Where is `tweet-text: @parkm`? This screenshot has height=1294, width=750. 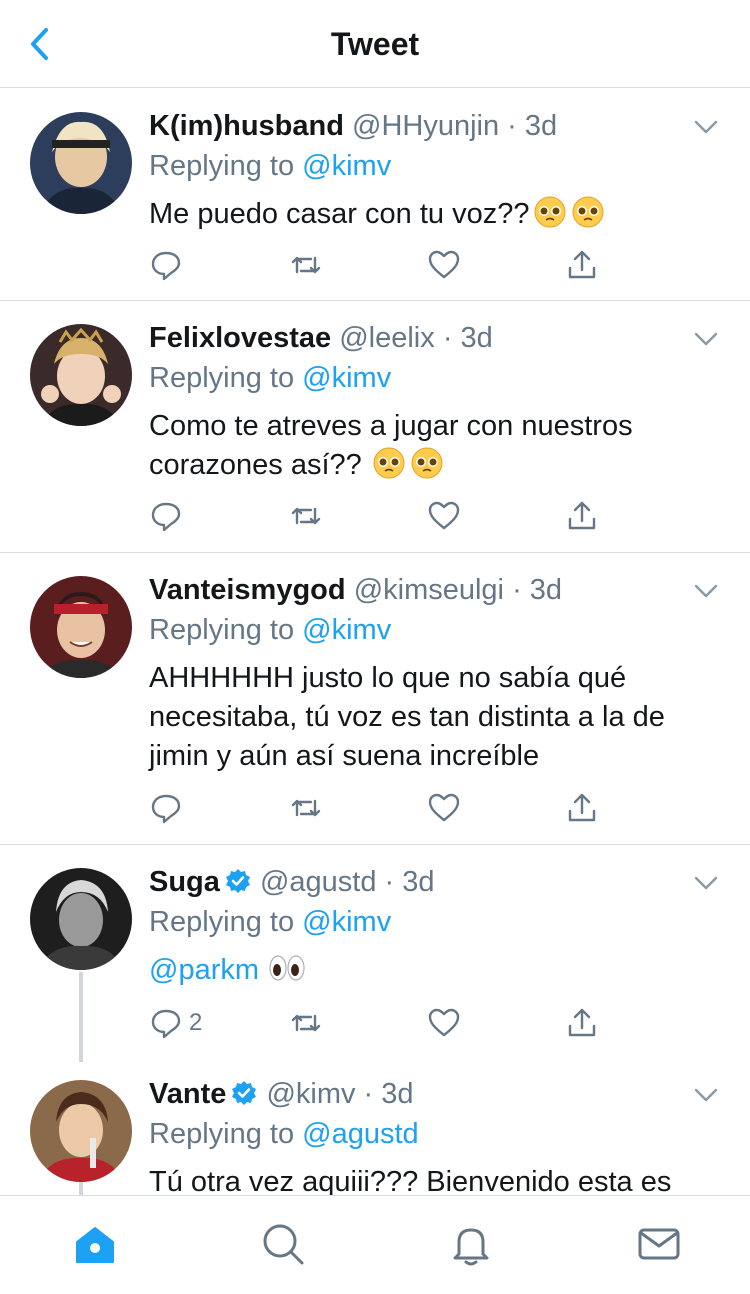
tweet-text: @parkm is located at coordinates (434, 970).